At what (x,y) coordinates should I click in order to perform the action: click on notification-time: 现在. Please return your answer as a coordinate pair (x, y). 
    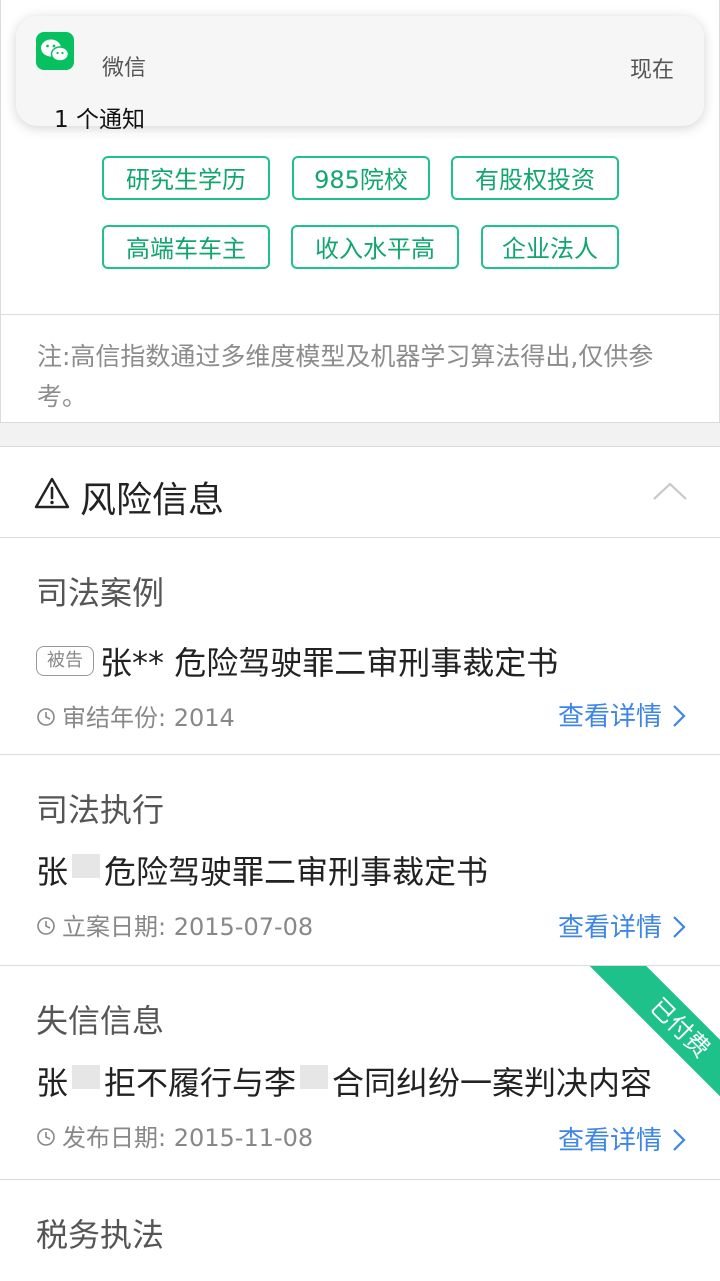
    Looking at the image, I should click on (651, 70).